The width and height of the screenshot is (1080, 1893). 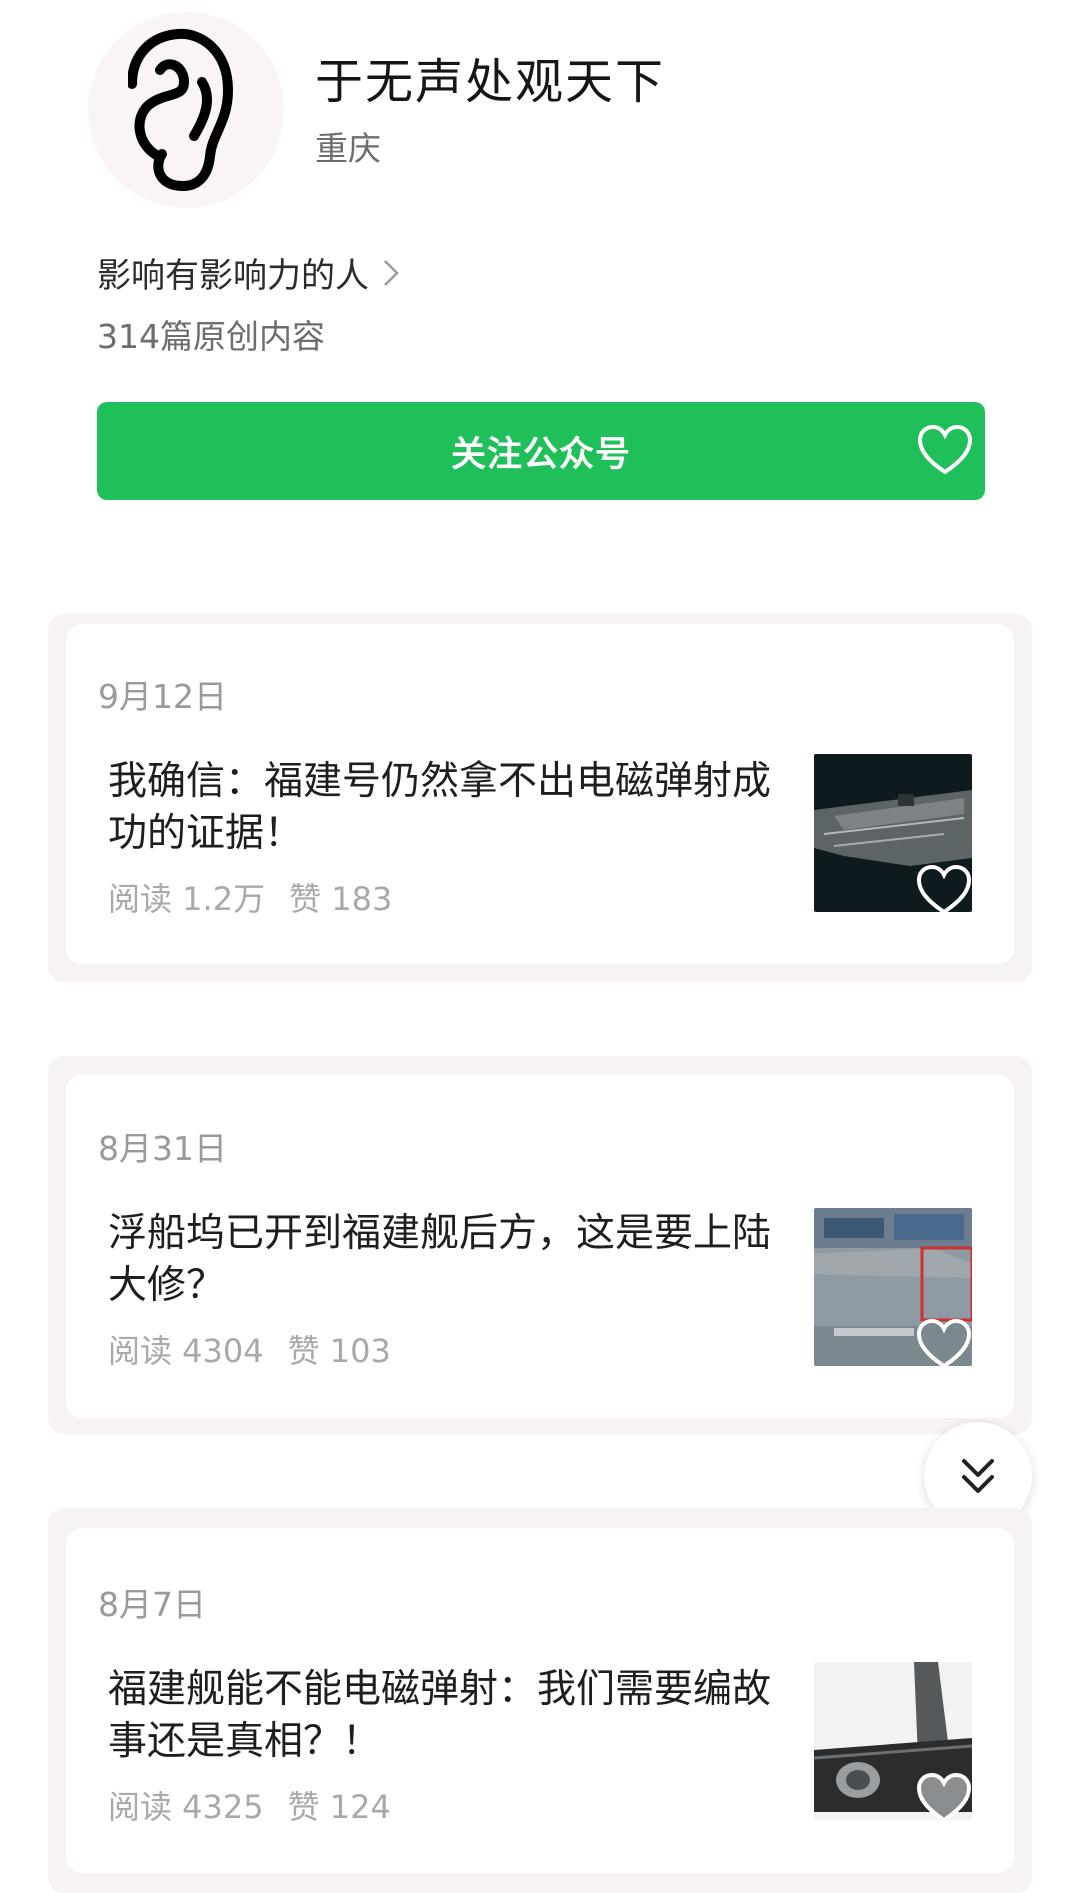 I want to click on article-title: 浮船坞已开到福建舰后方，这是要上陆大修？, so click(x=440, y=1259).